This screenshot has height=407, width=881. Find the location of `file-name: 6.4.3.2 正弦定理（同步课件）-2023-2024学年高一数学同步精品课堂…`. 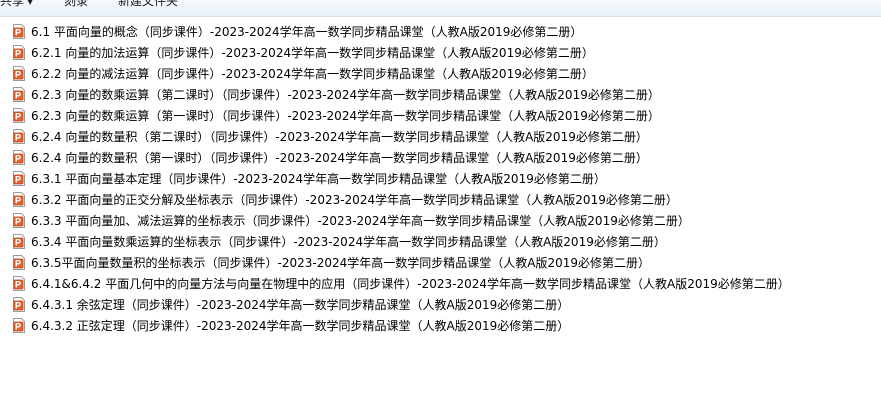

file-name: 6.4.3.2 正弦定理（同步课件）-2023-2024学年高一数学同步精品课堂… is located at coordinates (300, 325).